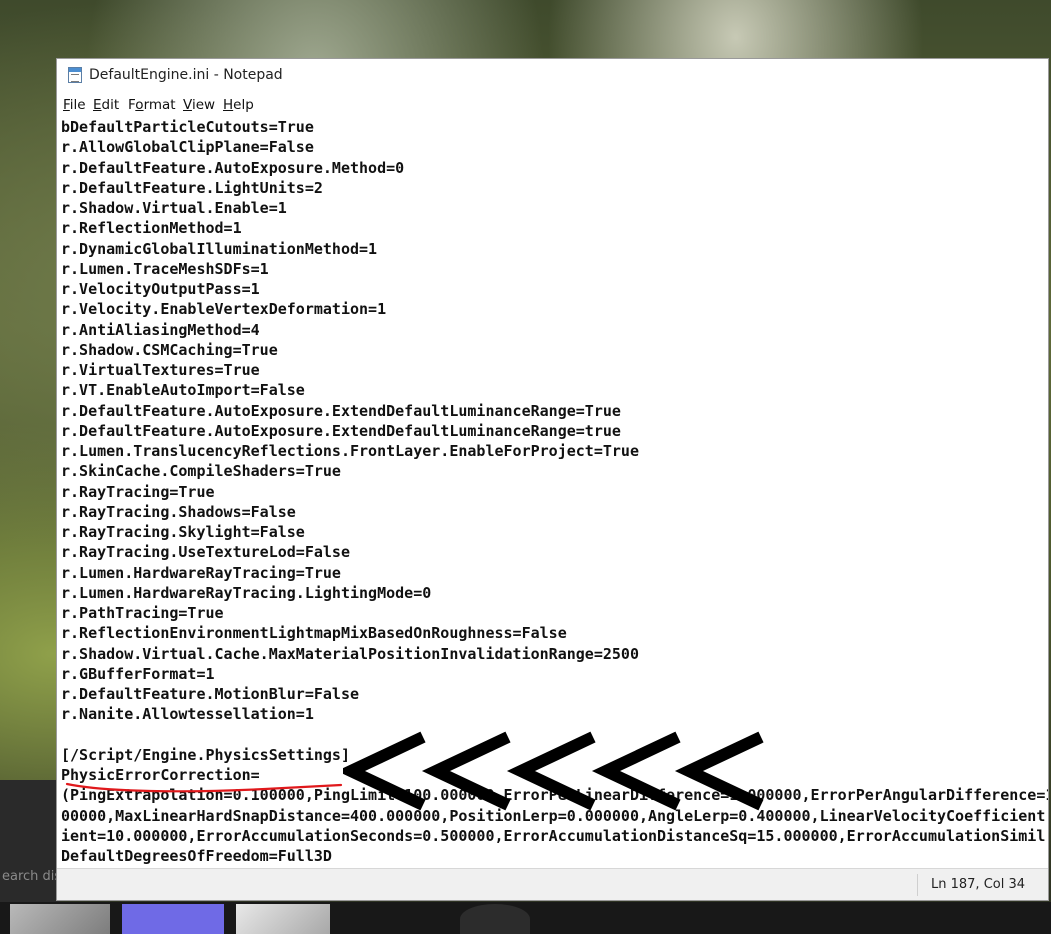 This screenshot has width=1051, height=934. Describe the element at coordinates (186, 75) in the screenshot. I see `window-title: DefaultEngine.ini - Notepad` at that location.